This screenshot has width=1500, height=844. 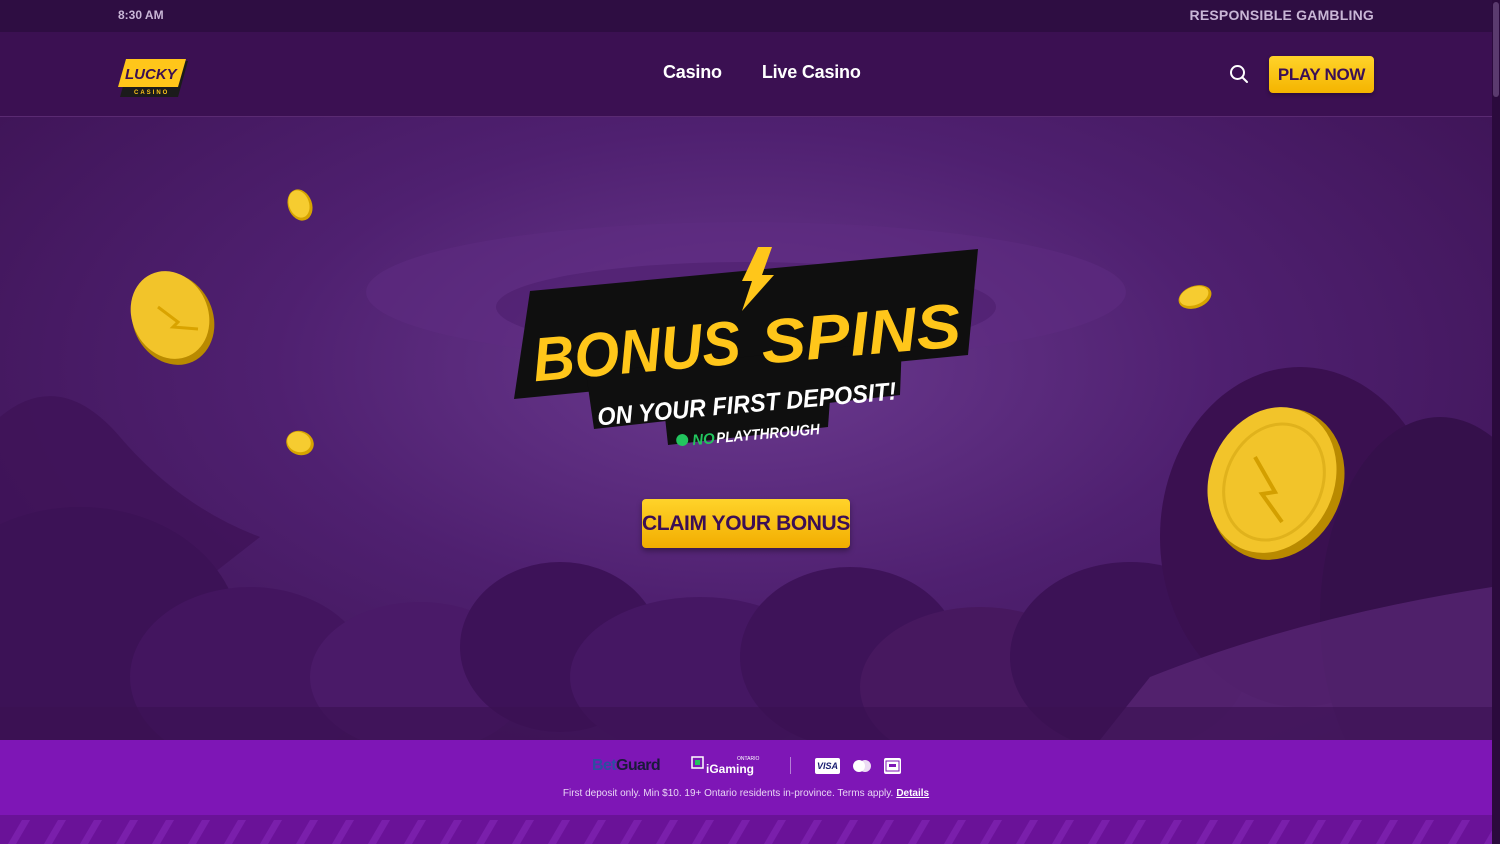 I want to click on coin-large-left, so click(x=172, y=318).